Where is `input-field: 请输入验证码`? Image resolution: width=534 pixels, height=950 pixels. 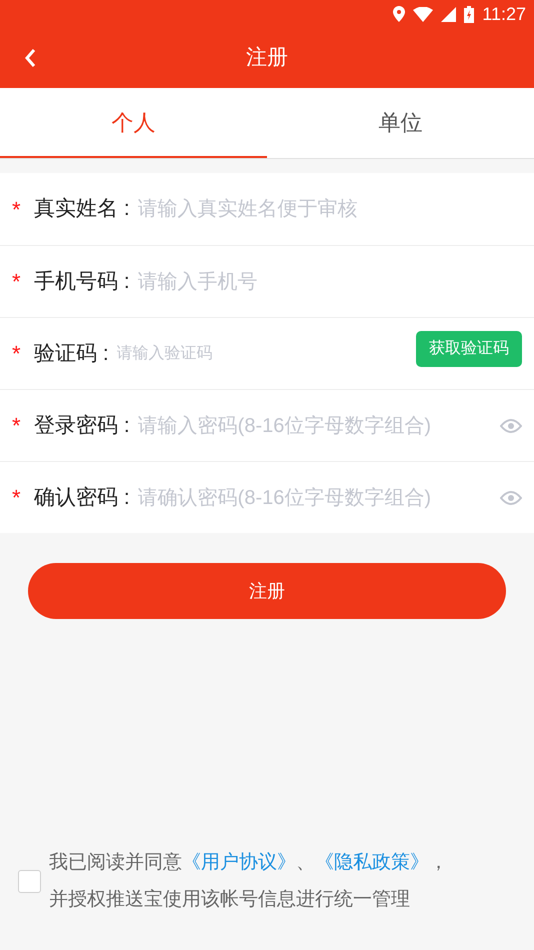
input-field: 请输入验证码 is located at coordinates (266, 354).